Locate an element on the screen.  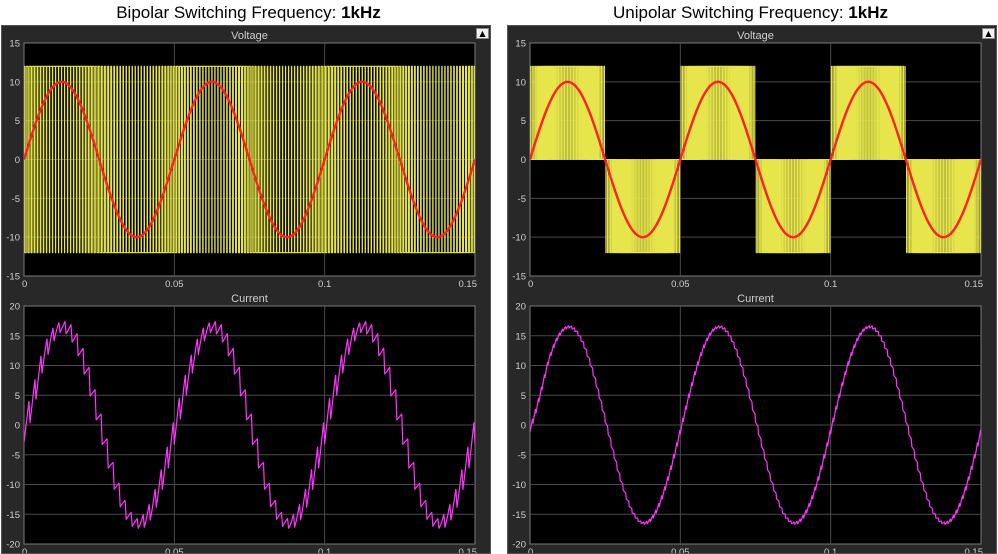
unipolar-heading-prefix: Unipolar Switching Frequency: is located at coordinates (731, 12).